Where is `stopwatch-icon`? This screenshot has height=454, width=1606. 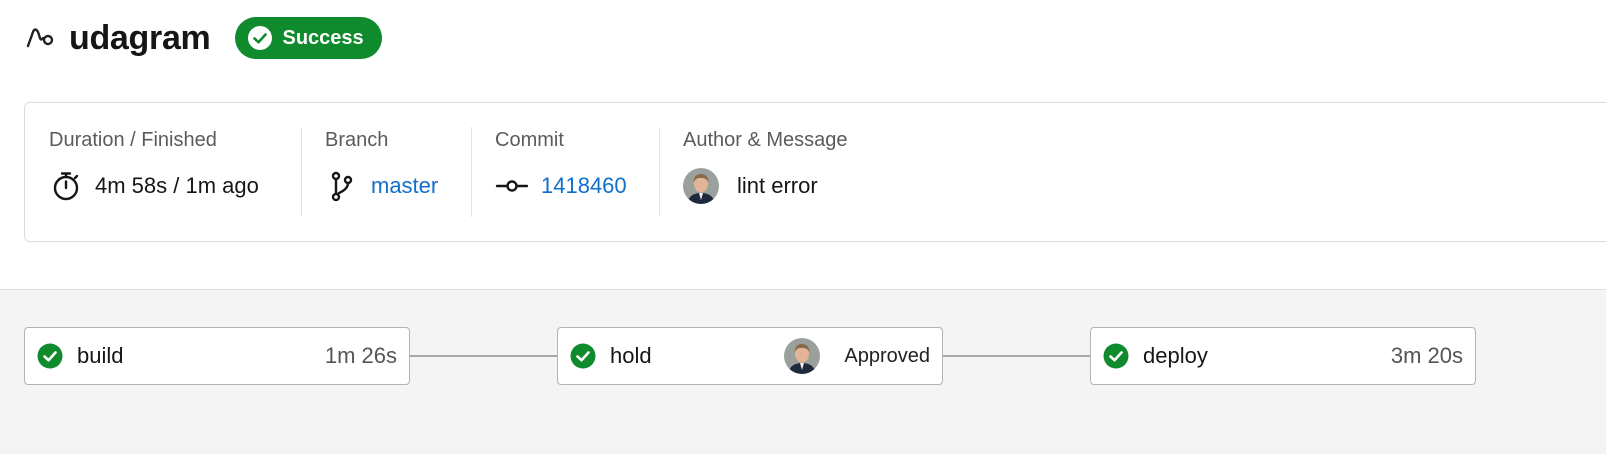
stopwatch-icon is located at coordinates (66, 186).